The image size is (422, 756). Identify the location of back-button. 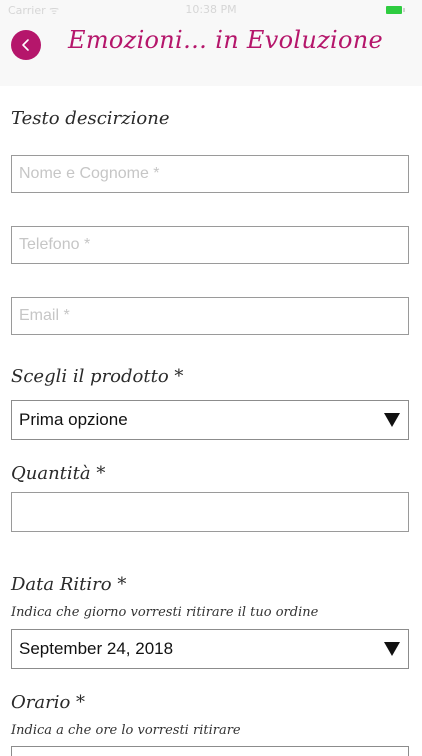
(26, 45).